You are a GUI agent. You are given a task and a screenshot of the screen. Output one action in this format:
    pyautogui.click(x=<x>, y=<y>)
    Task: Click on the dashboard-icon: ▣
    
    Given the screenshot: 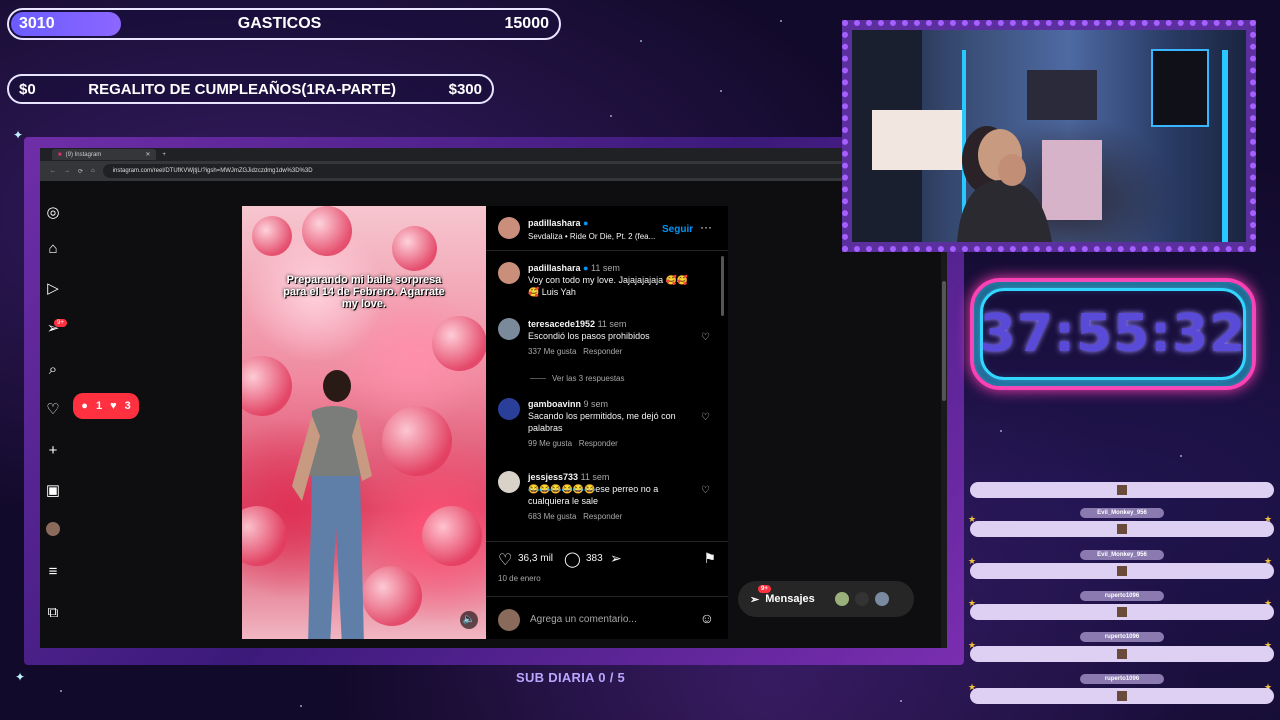 What is the action you would take?
    pyautogui.click(x=53, y=491)
    